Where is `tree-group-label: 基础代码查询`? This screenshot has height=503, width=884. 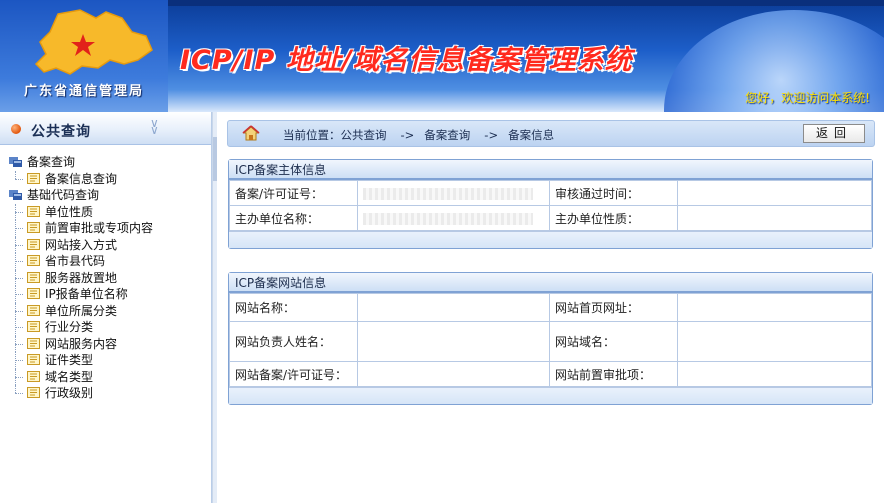
tree-group-label: 基础代码查询 is located at coordinates (63, 195).